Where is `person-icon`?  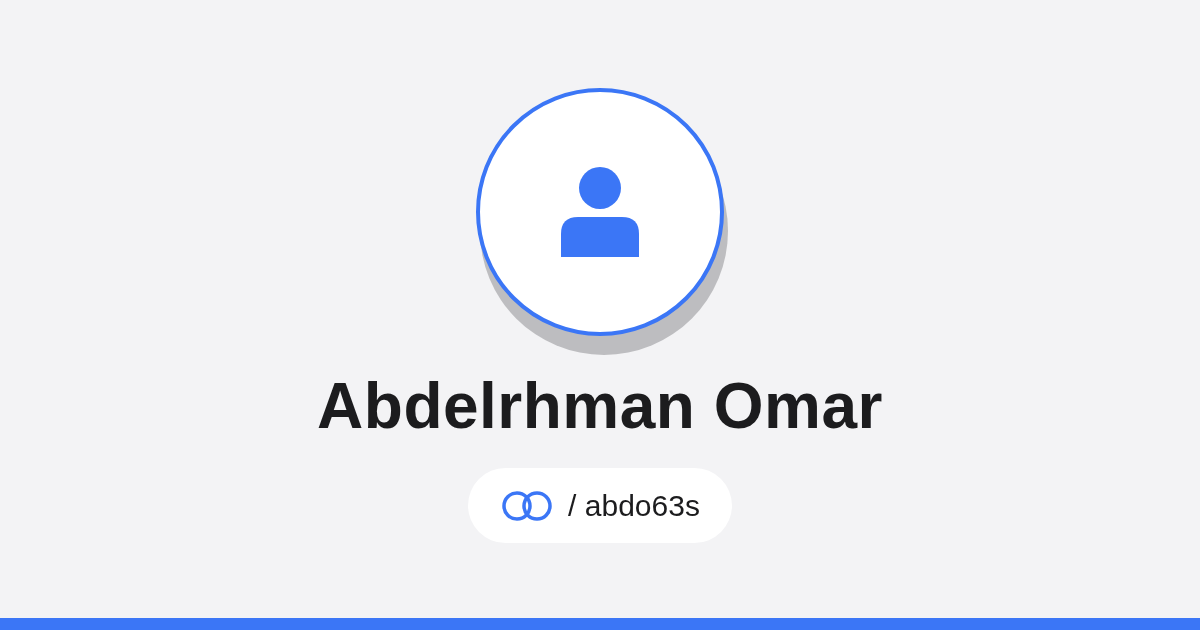
person-icon is located at coordinates (600, 212).